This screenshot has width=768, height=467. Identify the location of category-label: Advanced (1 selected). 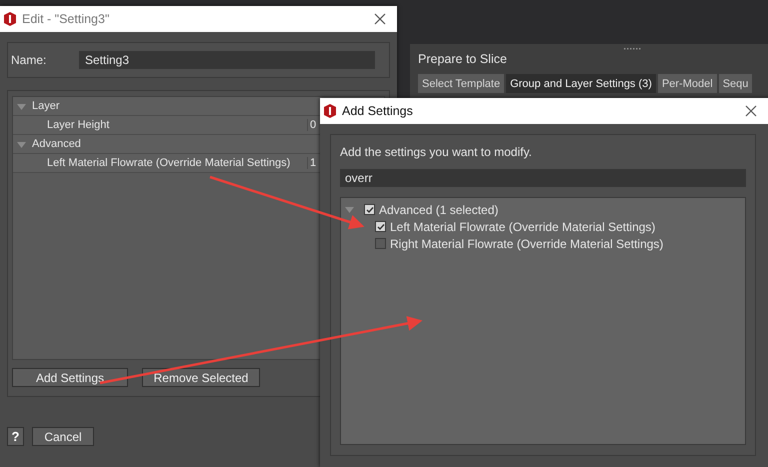
(438, 209).